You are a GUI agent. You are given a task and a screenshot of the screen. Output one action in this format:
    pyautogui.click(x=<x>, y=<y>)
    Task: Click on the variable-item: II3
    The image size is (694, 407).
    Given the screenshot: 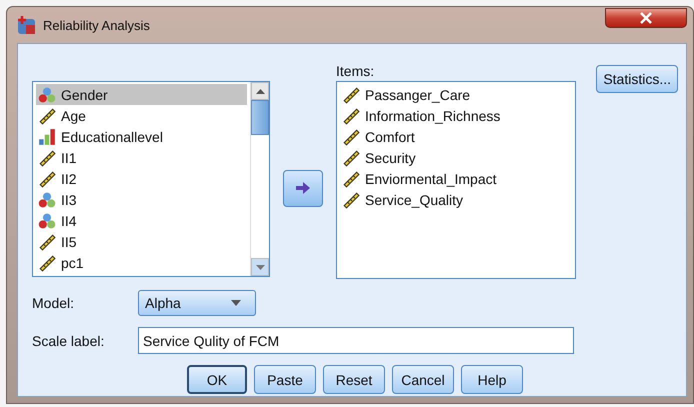 What is the action you would take?
    pyautogui.click(x=141, y=199)
    